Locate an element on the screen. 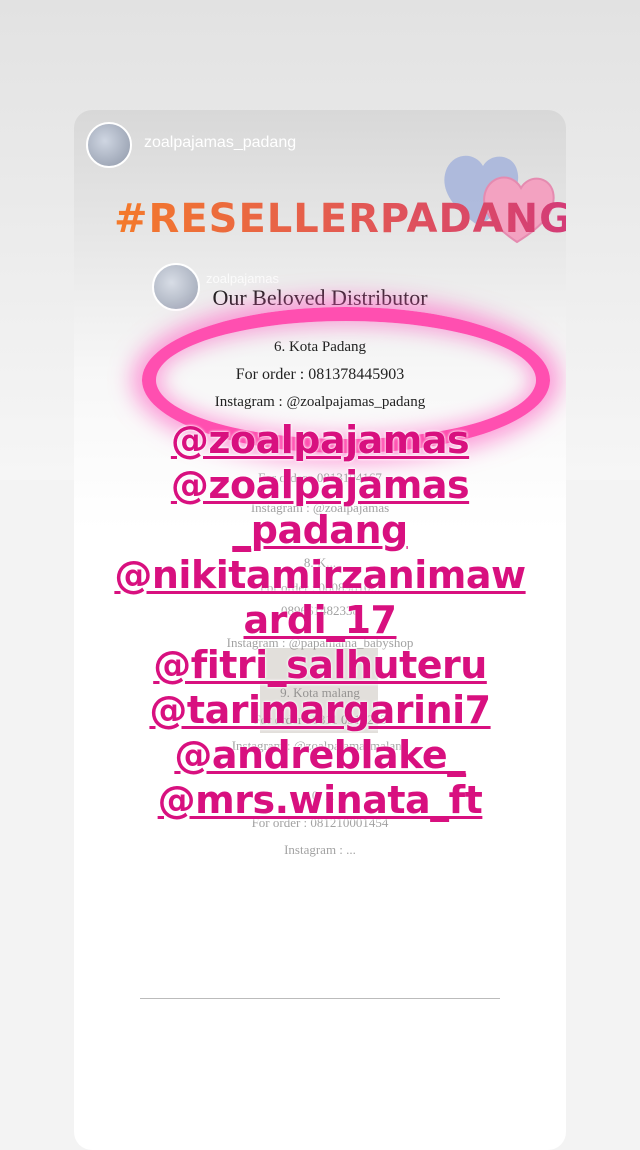 The height and width of the screenshot is (1150, 640). shared-post-username: zoalpajamas is located at coordinates (242, 278).